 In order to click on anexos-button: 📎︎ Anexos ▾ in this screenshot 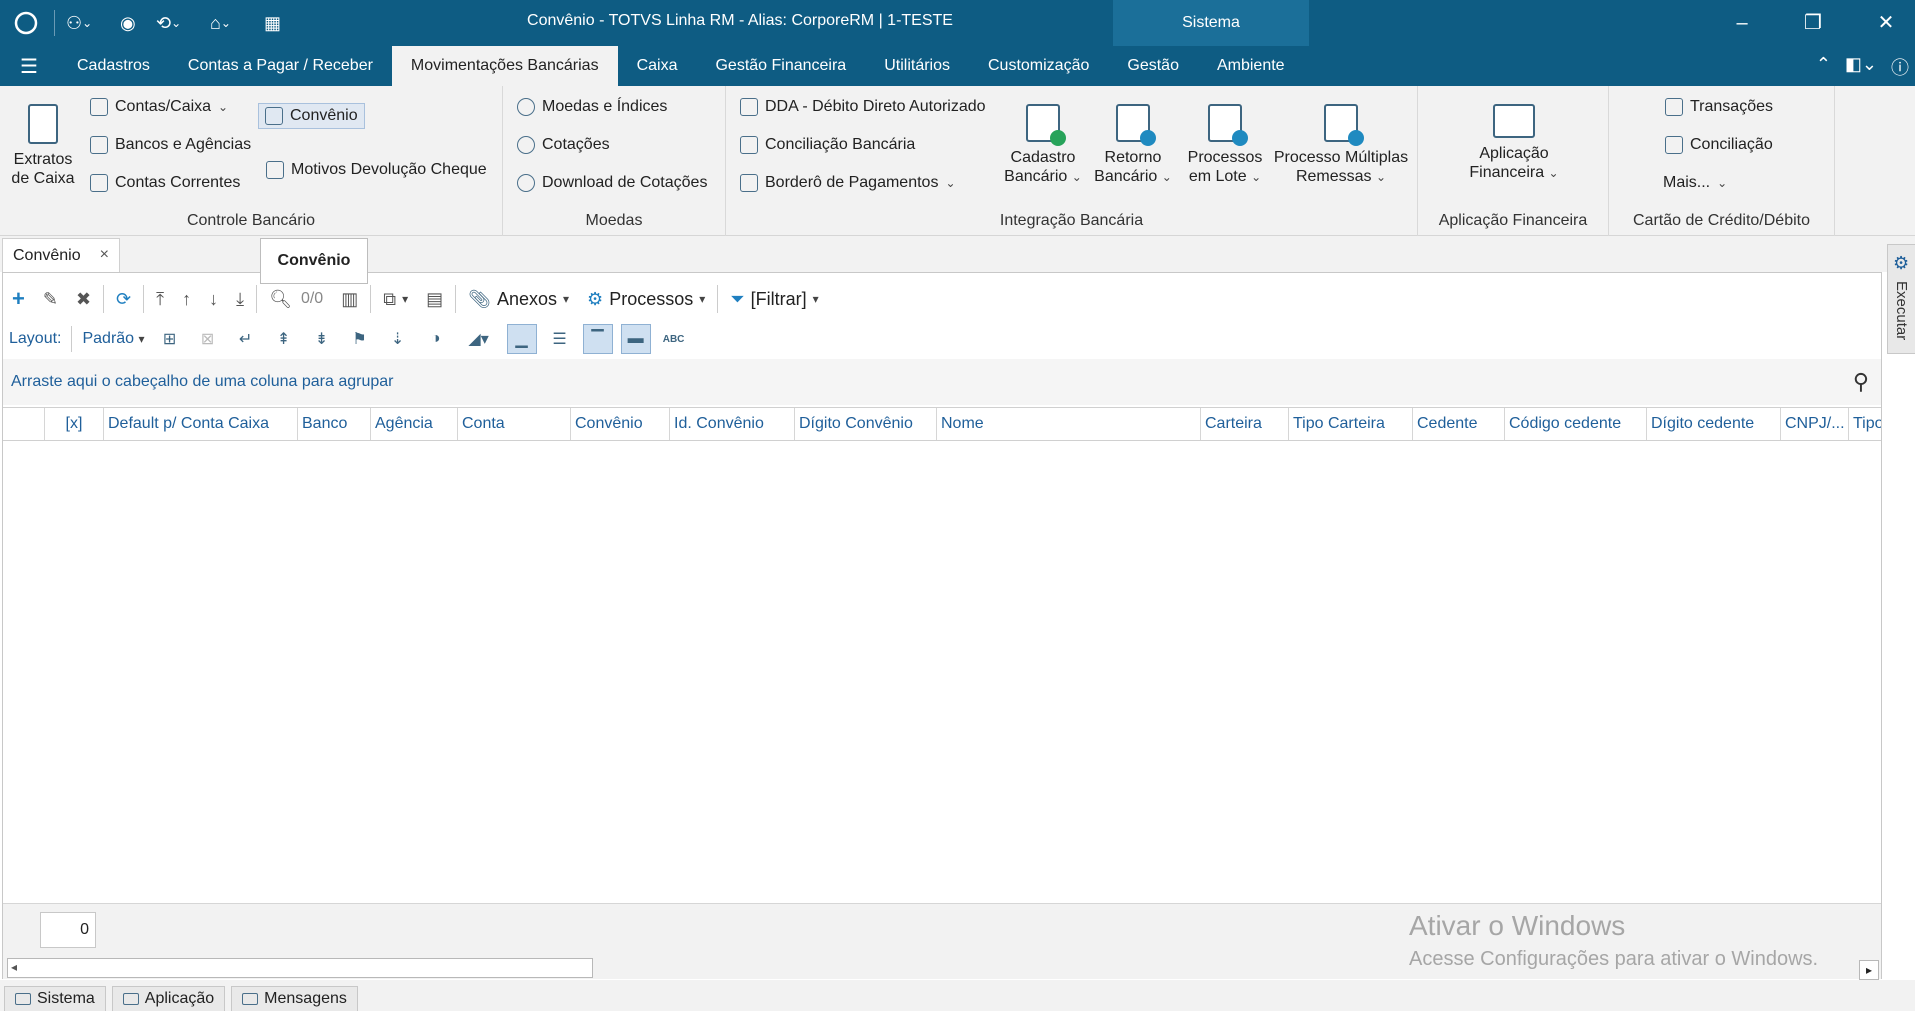, I will do `click(518, 299)`.